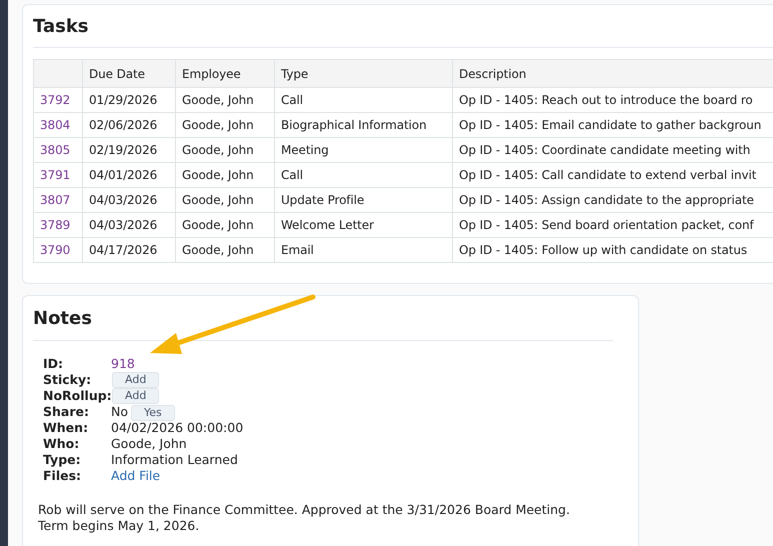 This screenshot has width=773, height=546. Describe the element at coordinates (129, 175) in the screenshot. I see `table-cell: 04/01/2026` at that location.